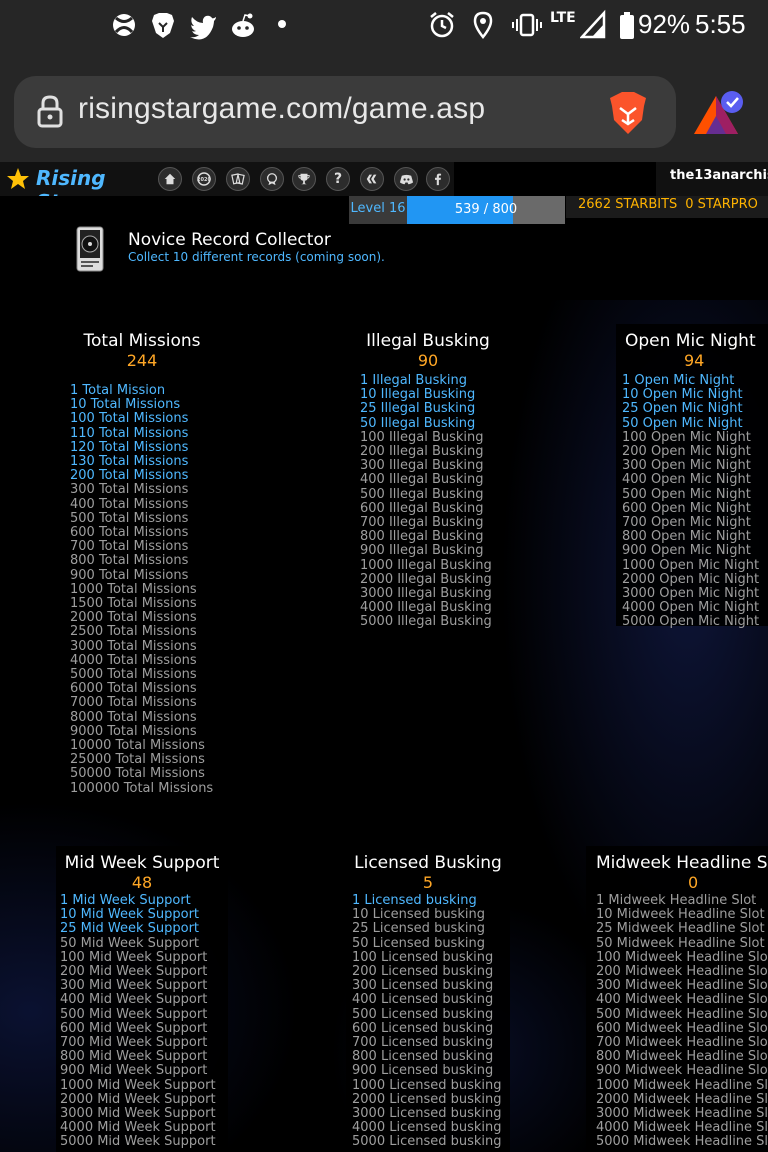 This screenshot has width=768, height=1152. What do you see at coordinates (125, 405) in the screenshot?
I see `mission-milestone-completed: 10 Total Missions` at bounding box center [125, 405].